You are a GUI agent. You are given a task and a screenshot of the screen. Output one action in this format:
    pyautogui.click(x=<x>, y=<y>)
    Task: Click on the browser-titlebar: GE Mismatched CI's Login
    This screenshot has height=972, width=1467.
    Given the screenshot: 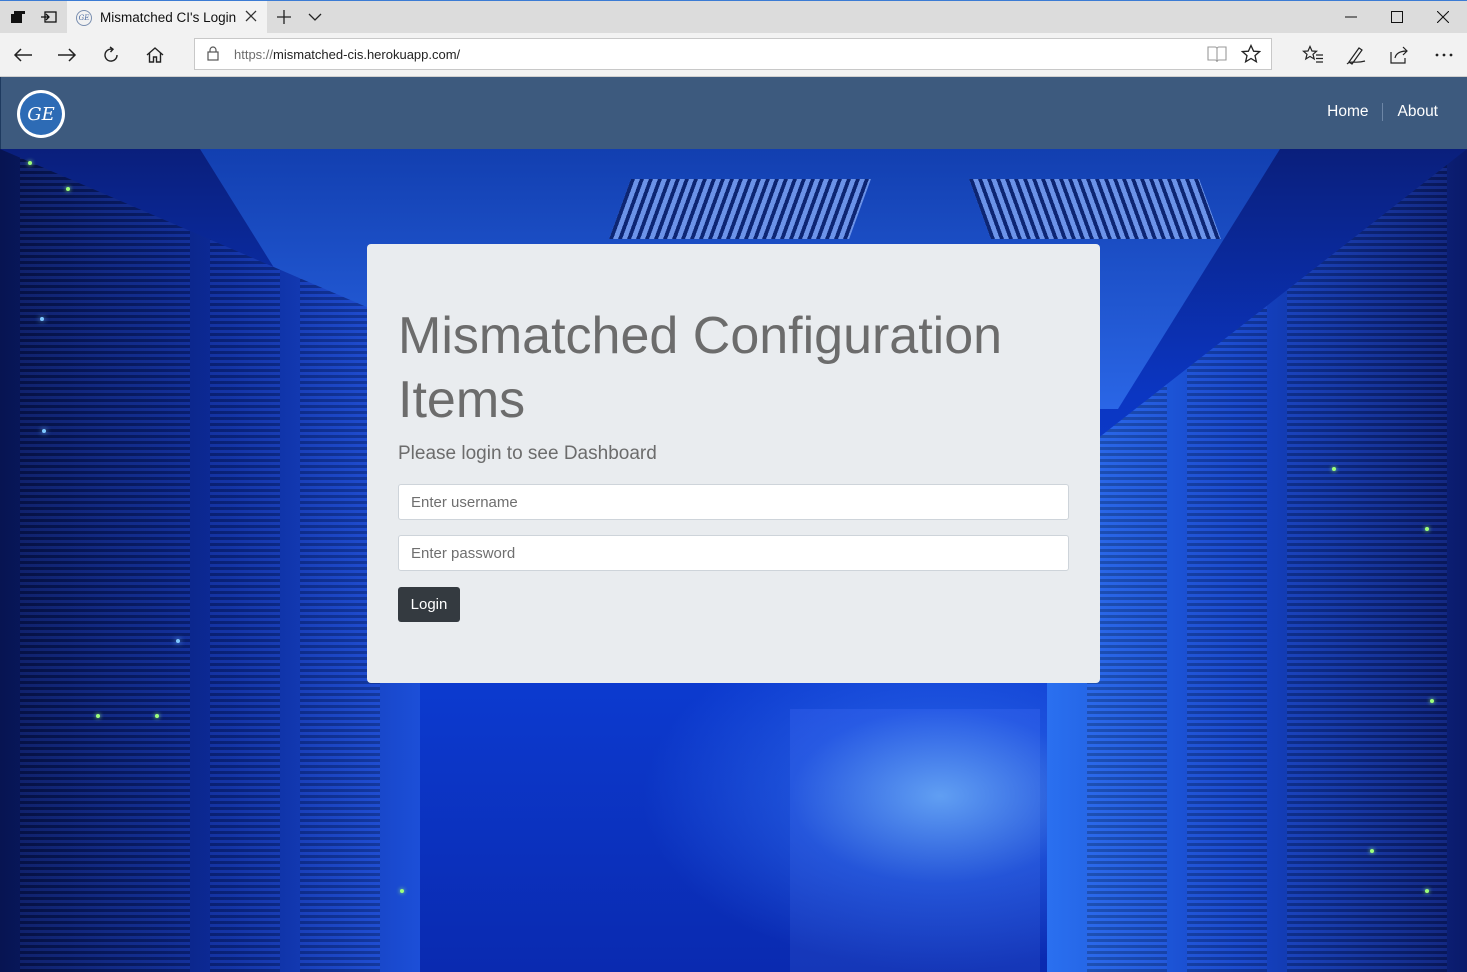 What is the action you would take?
    pyautogui.click(x=733, y=17)
    